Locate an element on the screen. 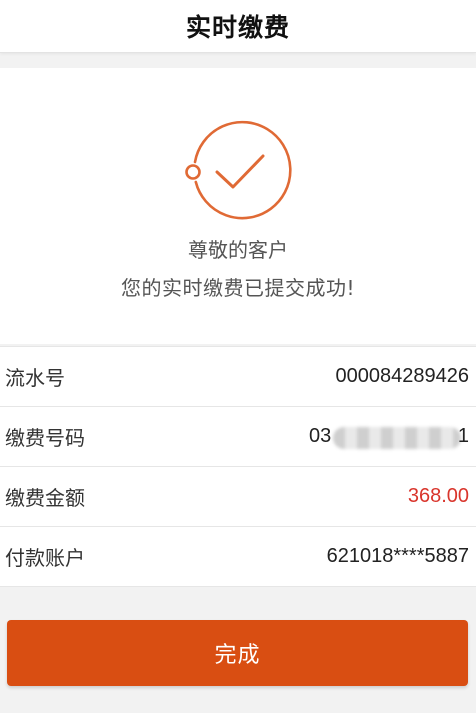 The height and width of the screenshot is (713, 476). masked-digits is located at coordinates (397, 438).